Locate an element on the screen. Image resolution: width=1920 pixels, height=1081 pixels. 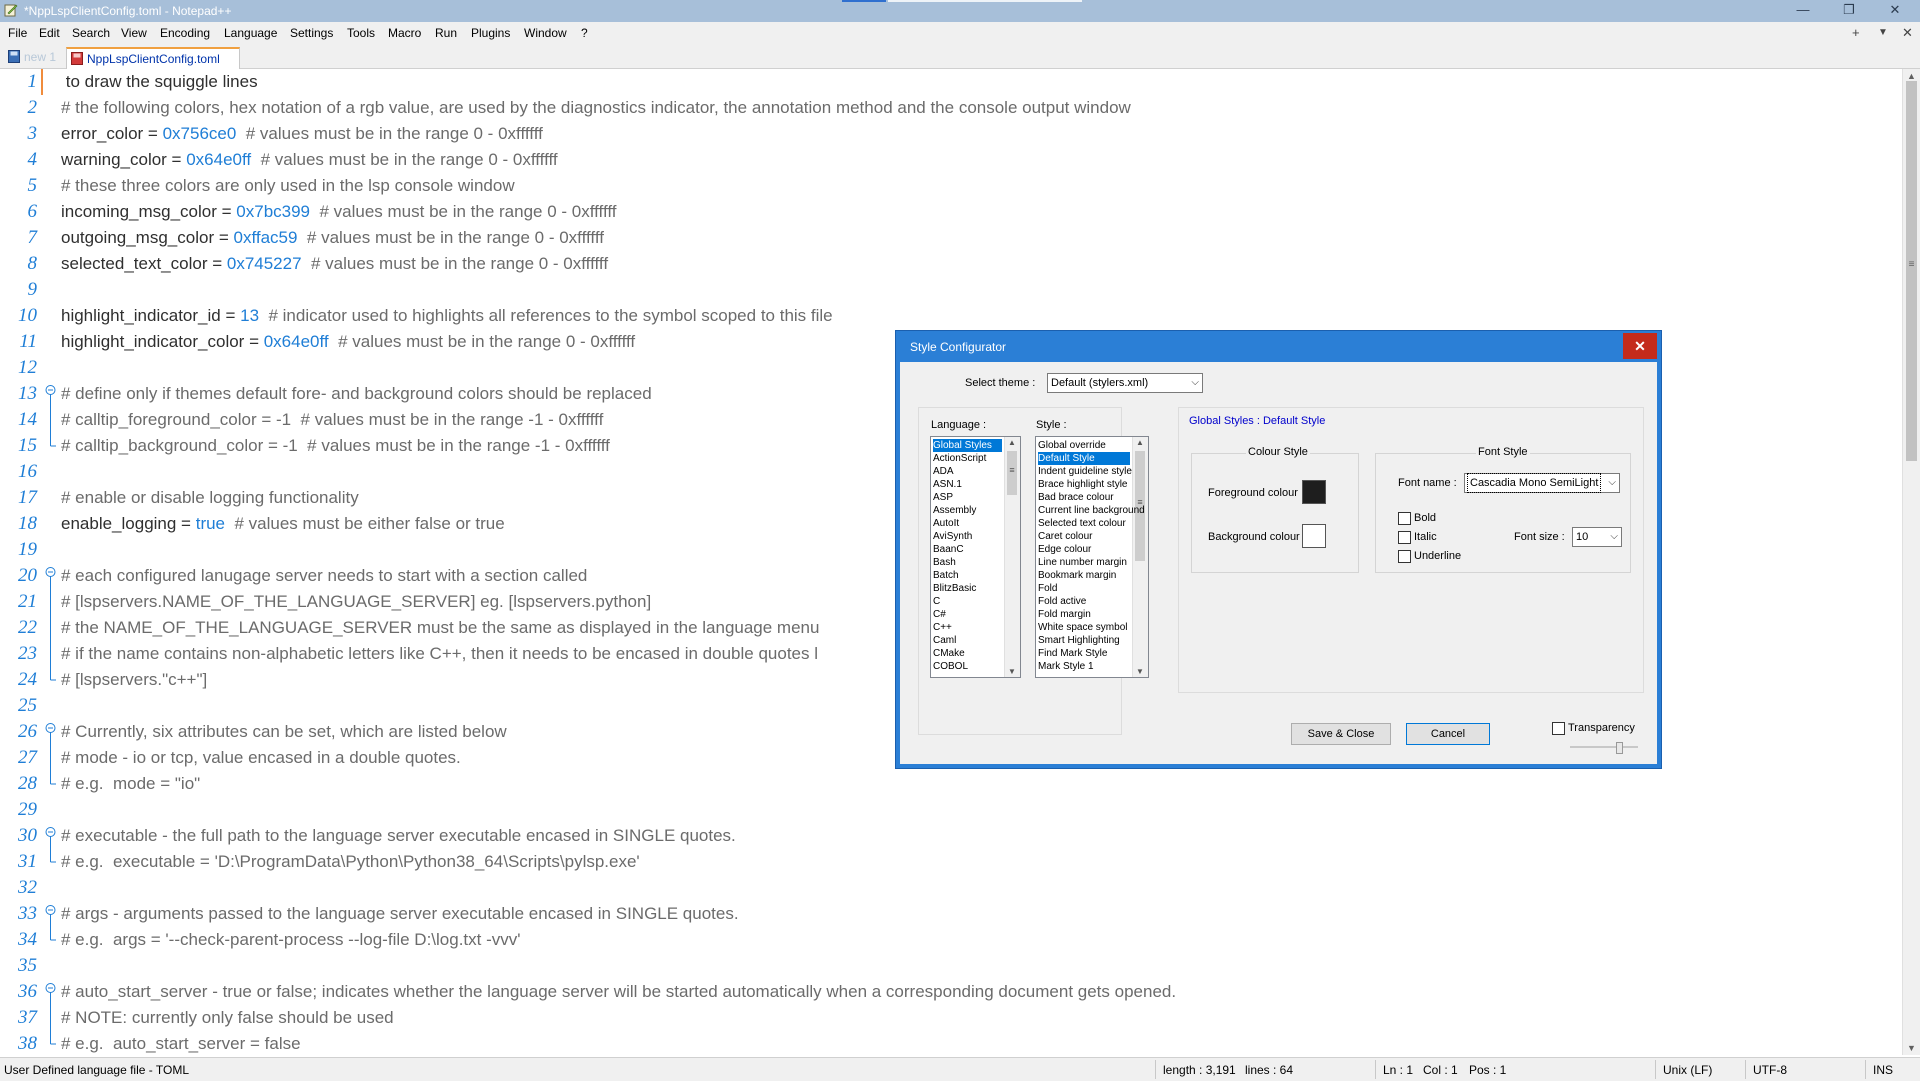
code-line: 35 is located at coordinates (950, 966).